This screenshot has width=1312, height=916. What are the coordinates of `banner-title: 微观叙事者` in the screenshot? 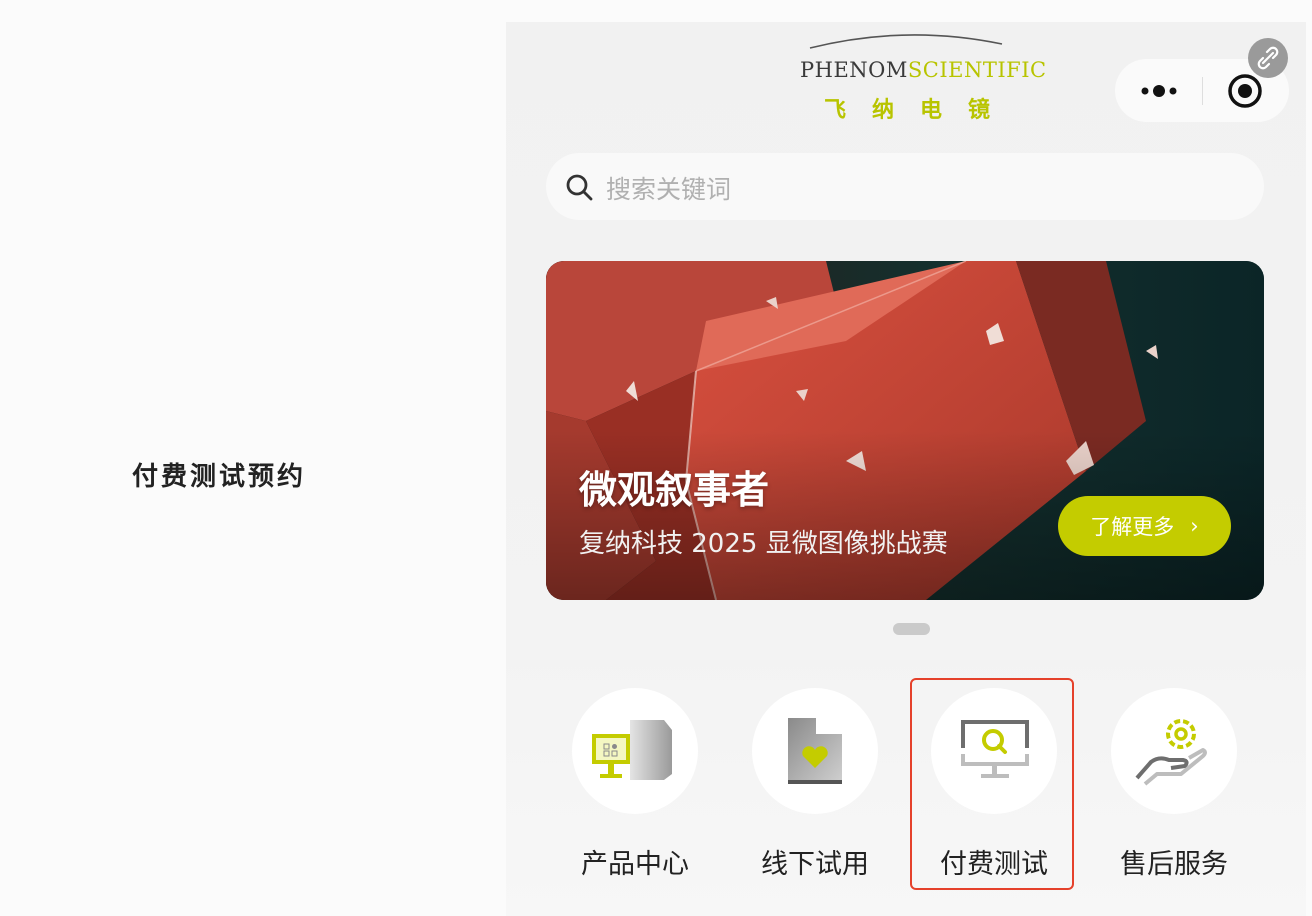 It's located at (674, 490).